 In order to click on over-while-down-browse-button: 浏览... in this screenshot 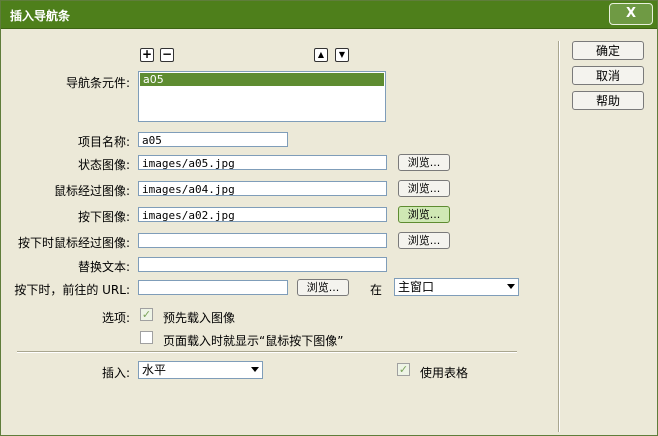, I will do `click(424, 240)`.